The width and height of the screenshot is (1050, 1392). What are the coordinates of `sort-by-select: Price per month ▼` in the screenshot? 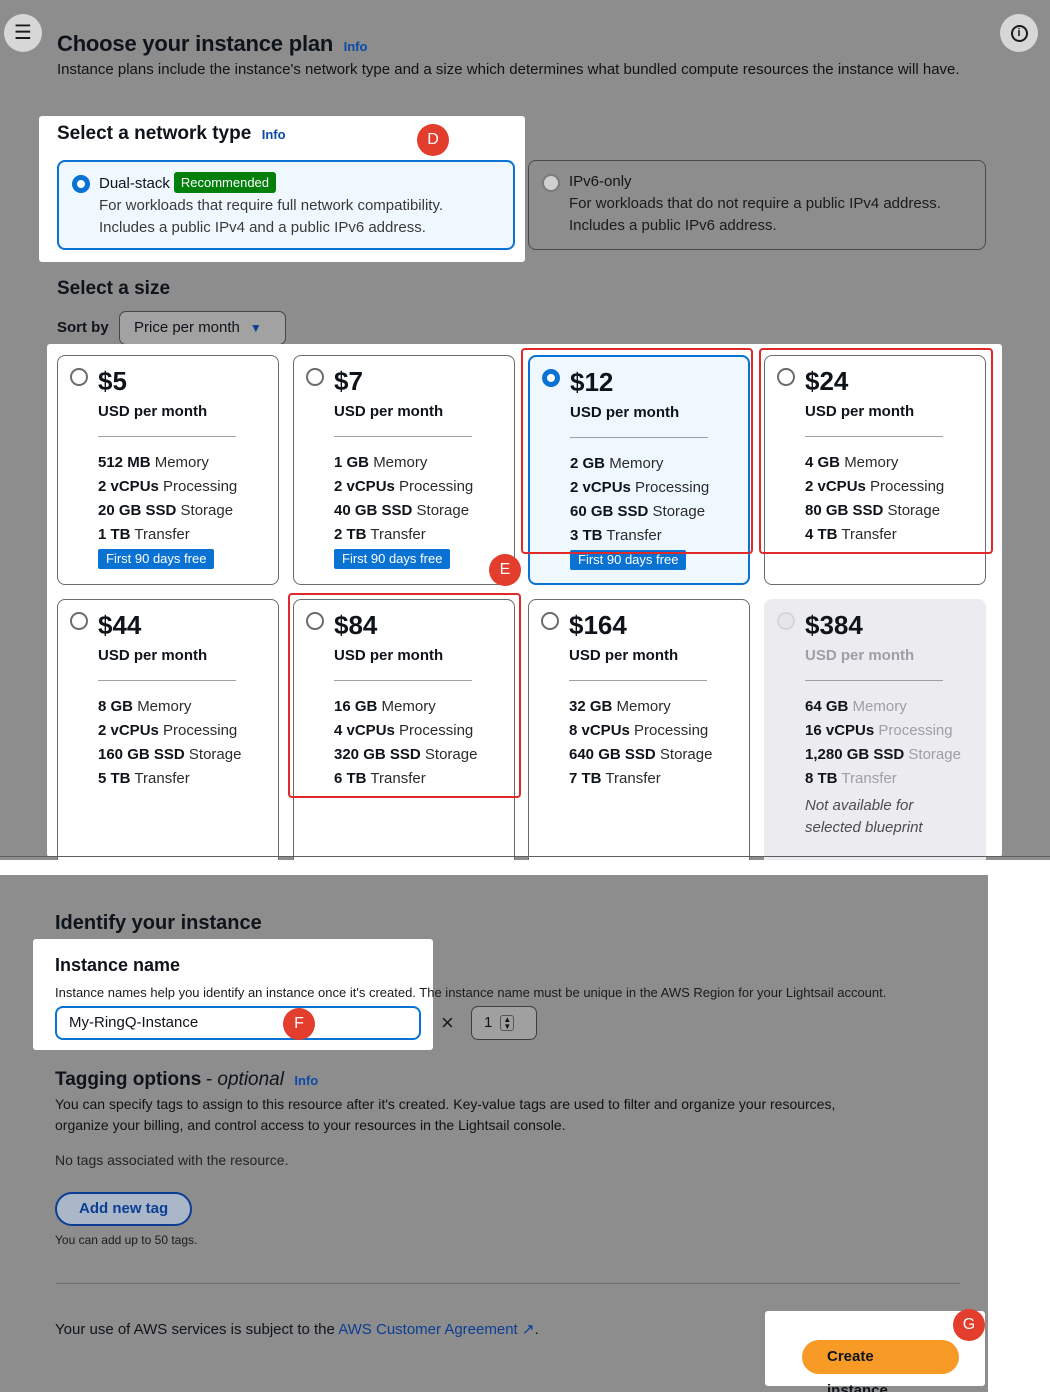 It's located at (202, 328).